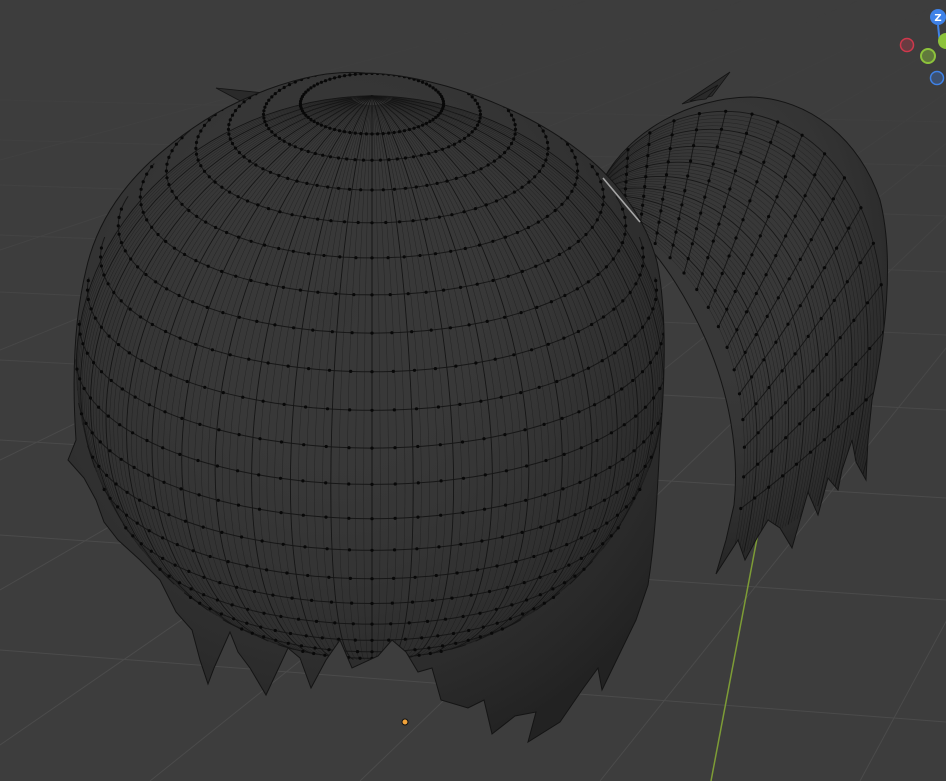 The width and height of the screenshot is (946, 781). What do you see at coordinates (937, 78) in the screenshot?
I see `gizmo-negative-z-handle` at bounding box center [937, 78].